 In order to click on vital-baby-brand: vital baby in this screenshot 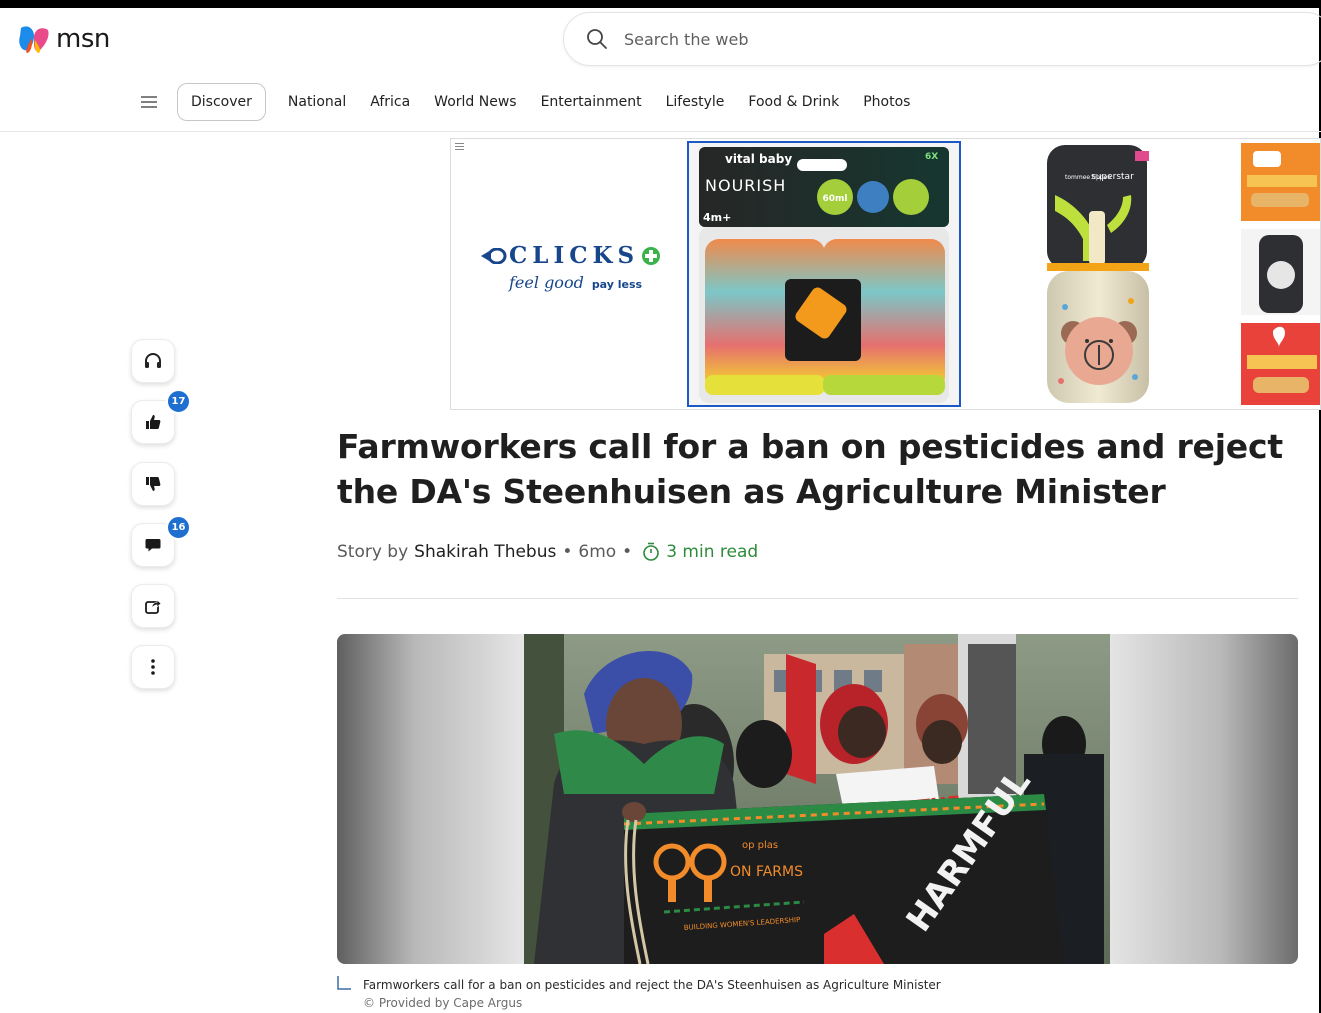, I will do `click(758, 159)`.